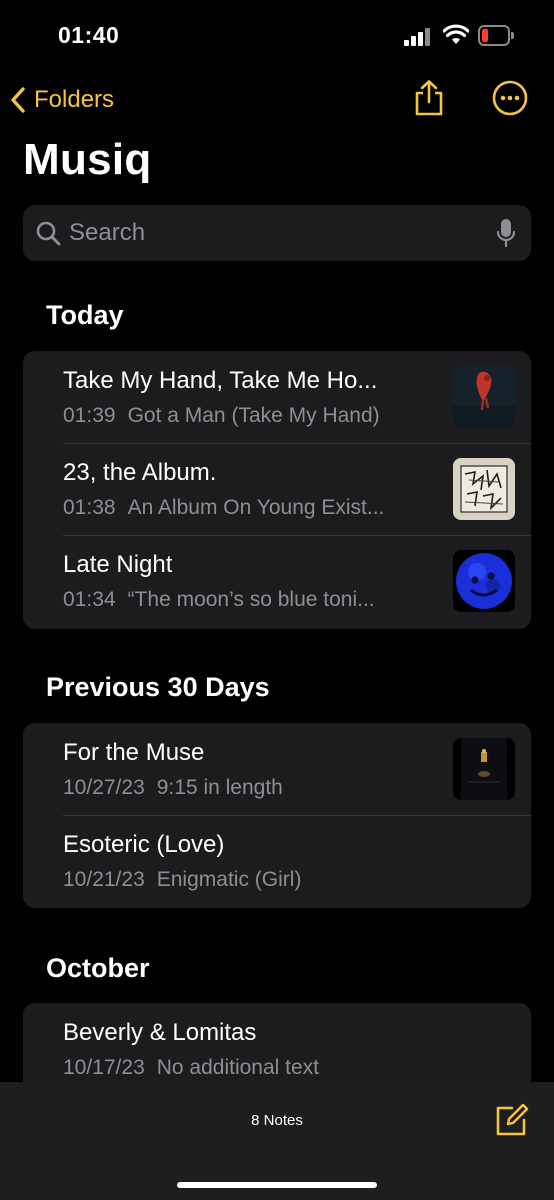 The image size is (554, 1200). I want to click on note-preview: Got a Man (Take My Hand), so click(253, 415).